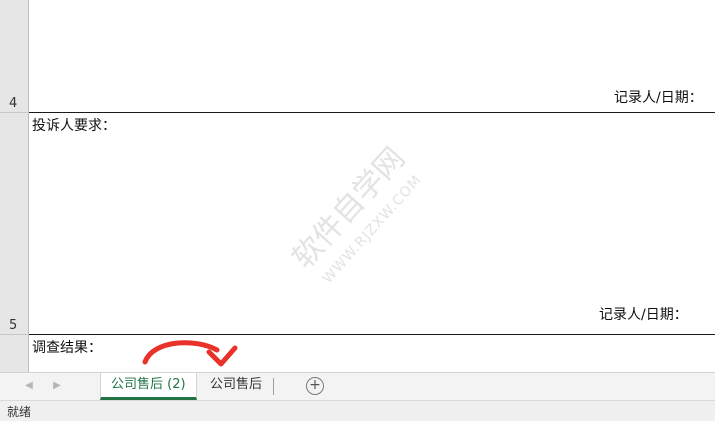 This screenshot has width=715, height=421. Describe the element at coordinates (357, 386) in the screenshot. I see `sheet-tab-bar: ◀ ▶ 公司售后 (2) 公司售后 +` at that location.